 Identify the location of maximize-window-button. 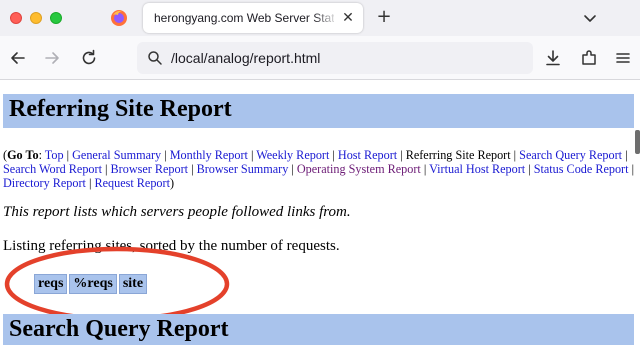
(56, 18).